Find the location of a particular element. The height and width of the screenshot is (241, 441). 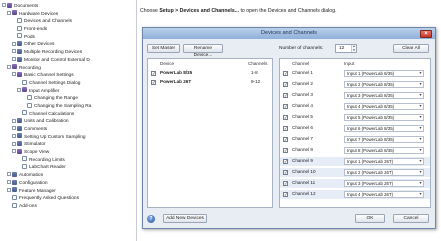

channel-row: ✓ Channel 9 Input 1 (PowerLab 26T) ▼ is located at coordinates (355, 161).